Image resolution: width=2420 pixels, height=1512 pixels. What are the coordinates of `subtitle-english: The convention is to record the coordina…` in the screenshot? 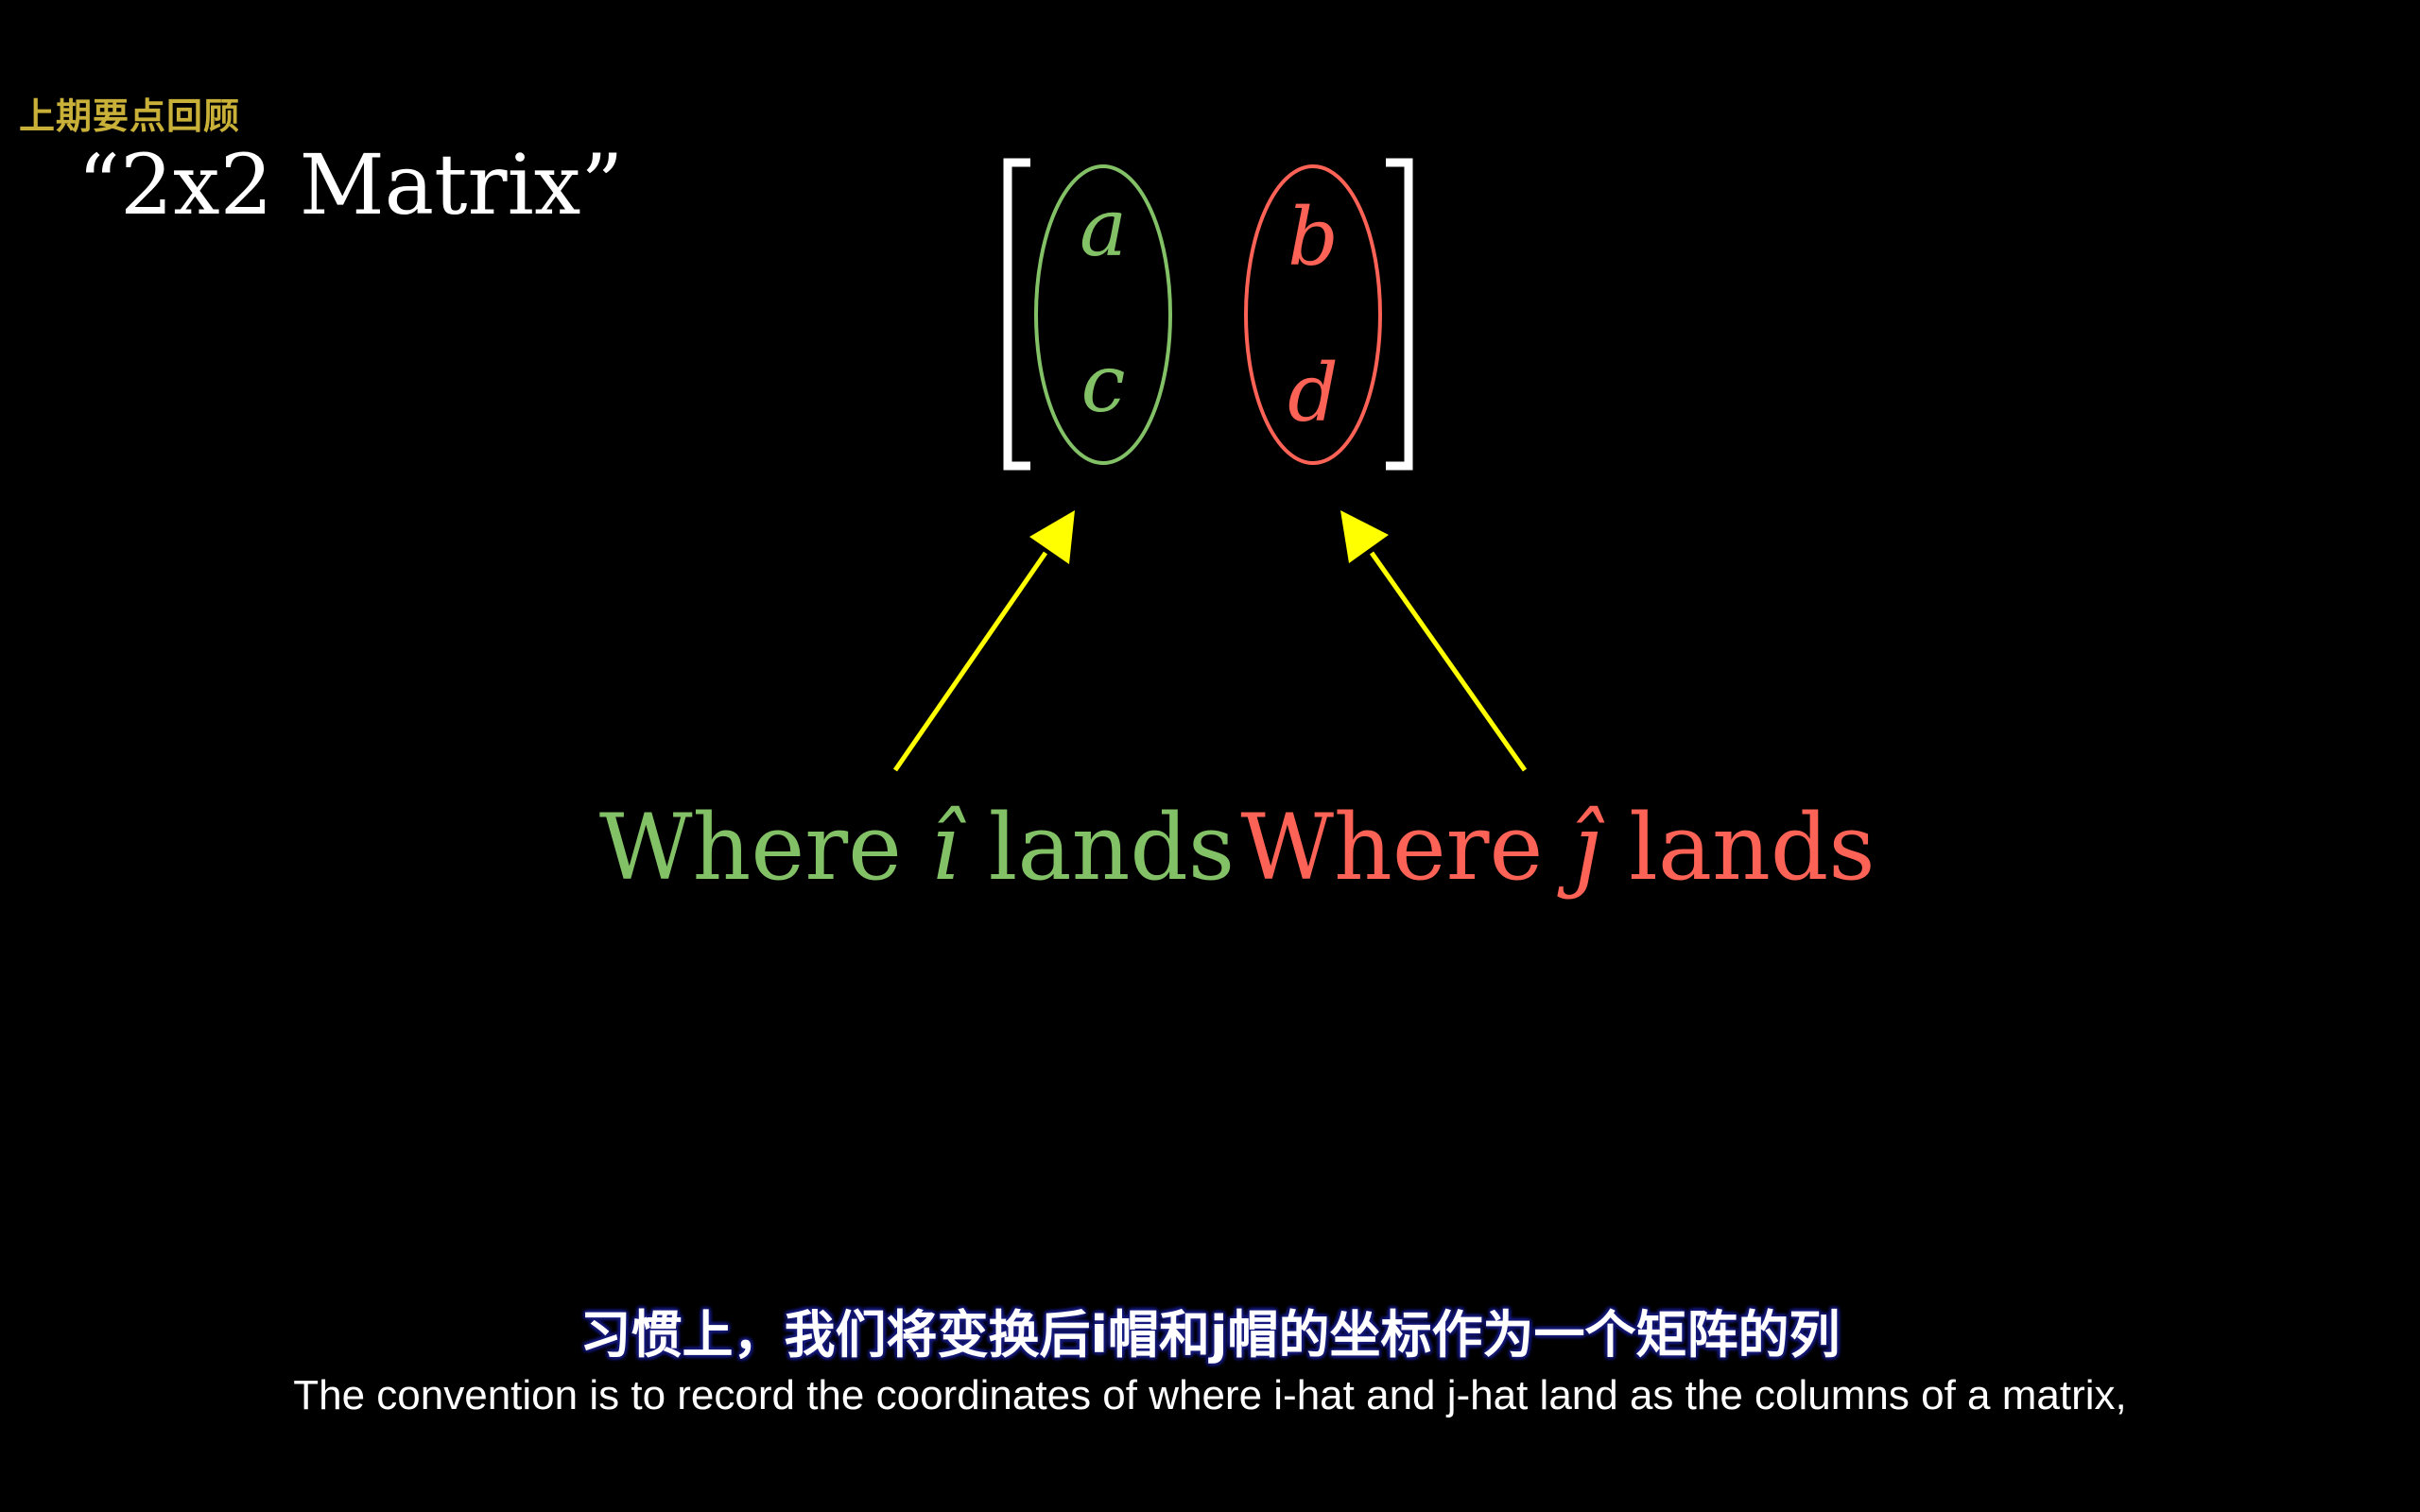 It's located at (1210, 1395).